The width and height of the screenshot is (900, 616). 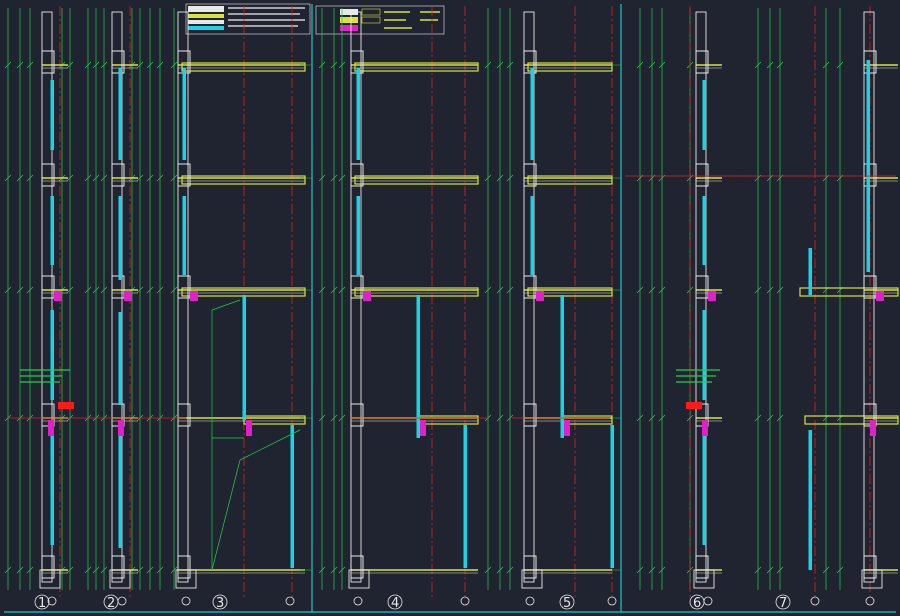 What do you see at coordinates (248, 19) in the screenshot?
I see `legend-table-left` at bounding box center [248, 19].